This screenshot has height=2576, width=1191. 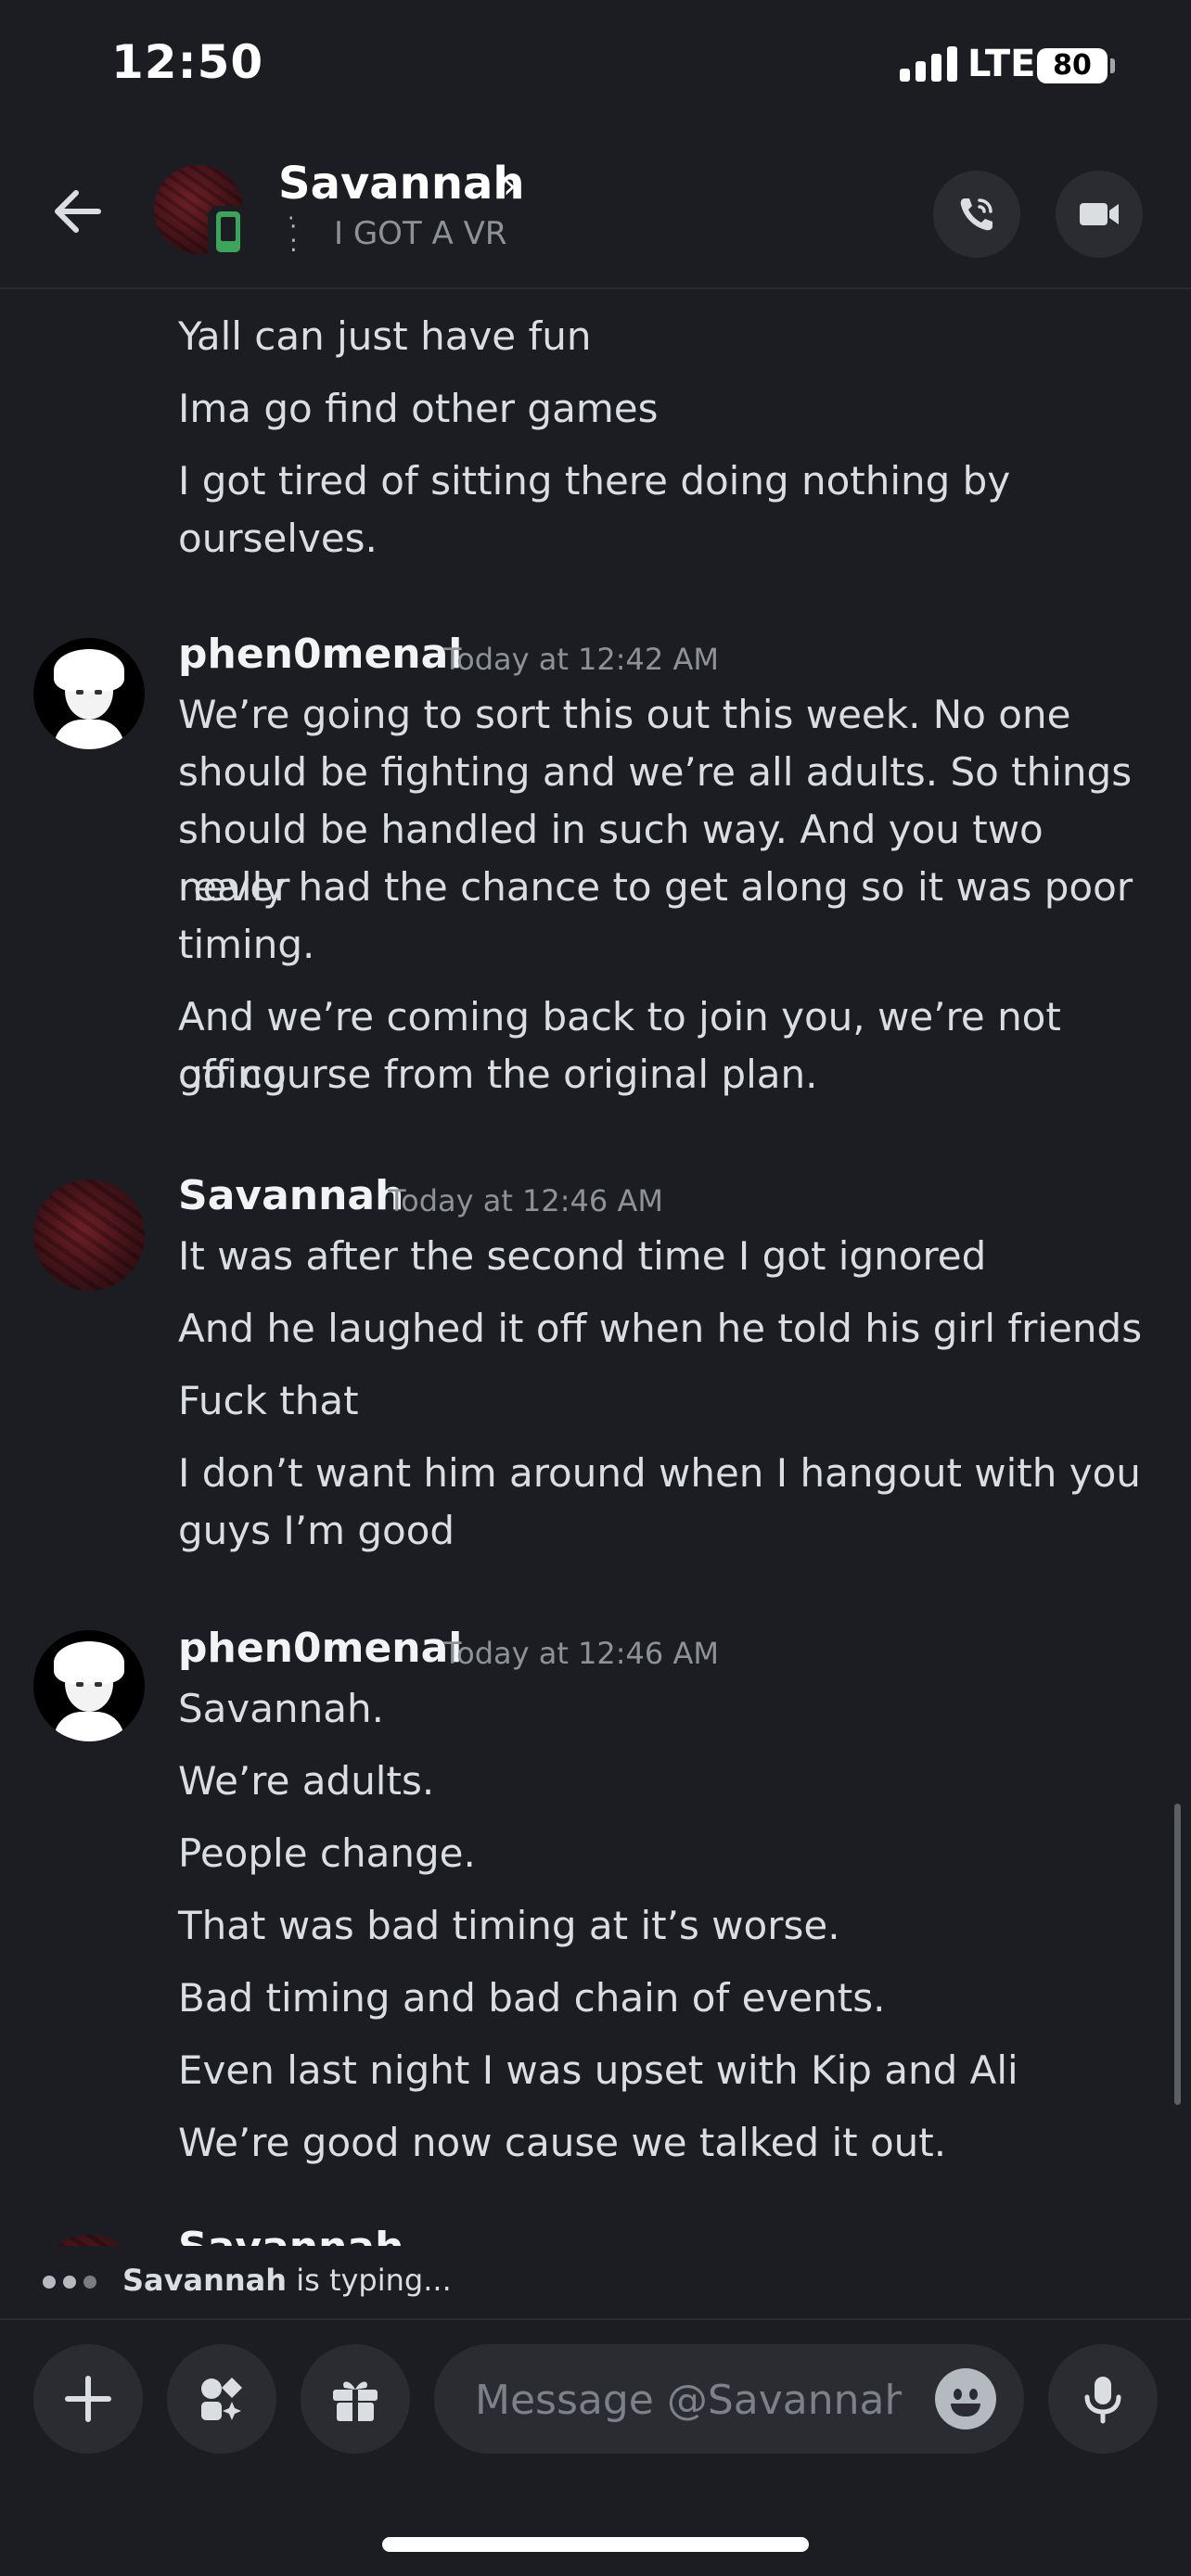 I want to click on message-line: Savannah., so click(x=281, y=1708).